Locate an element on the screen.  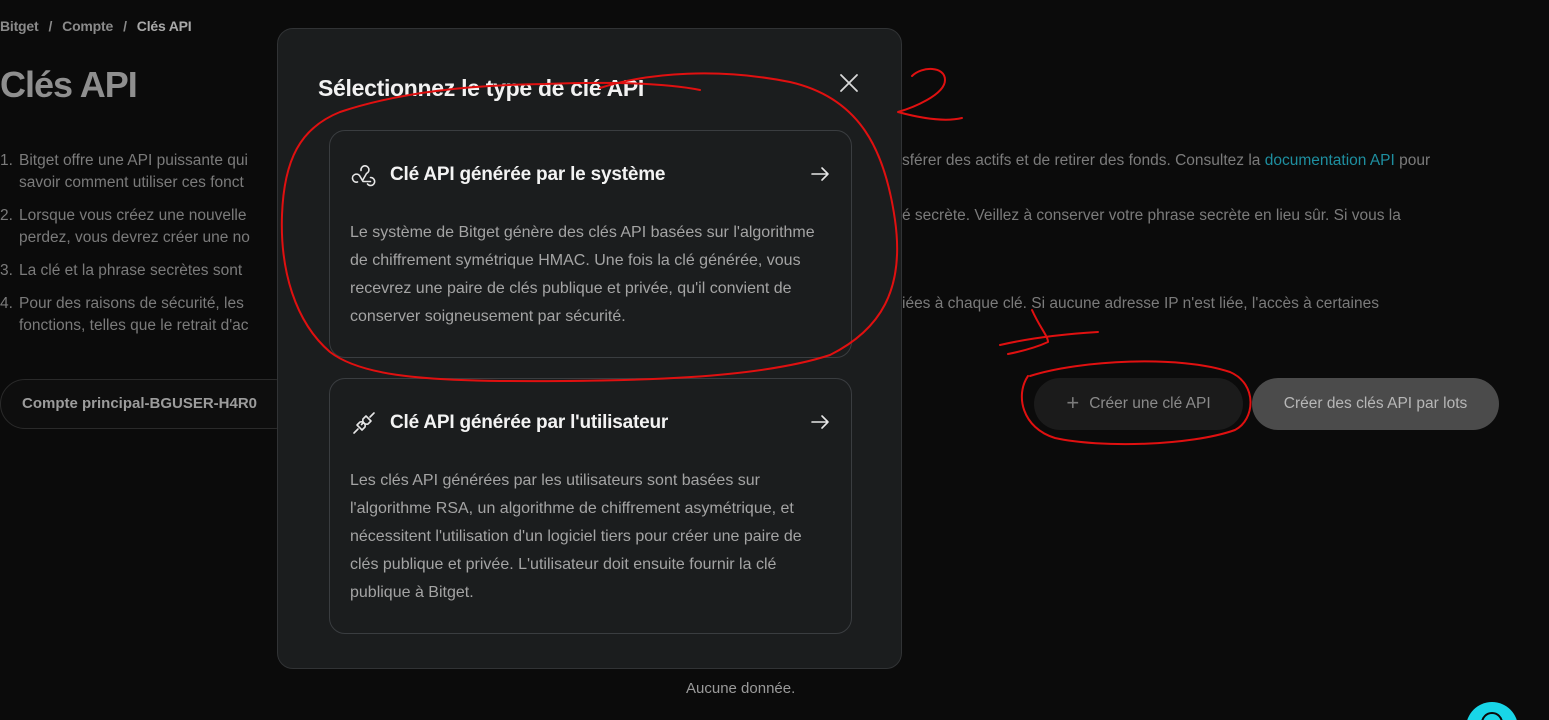
breadcrumb: Bitget / Compte / Clés API is located at coordinates (96, 26).